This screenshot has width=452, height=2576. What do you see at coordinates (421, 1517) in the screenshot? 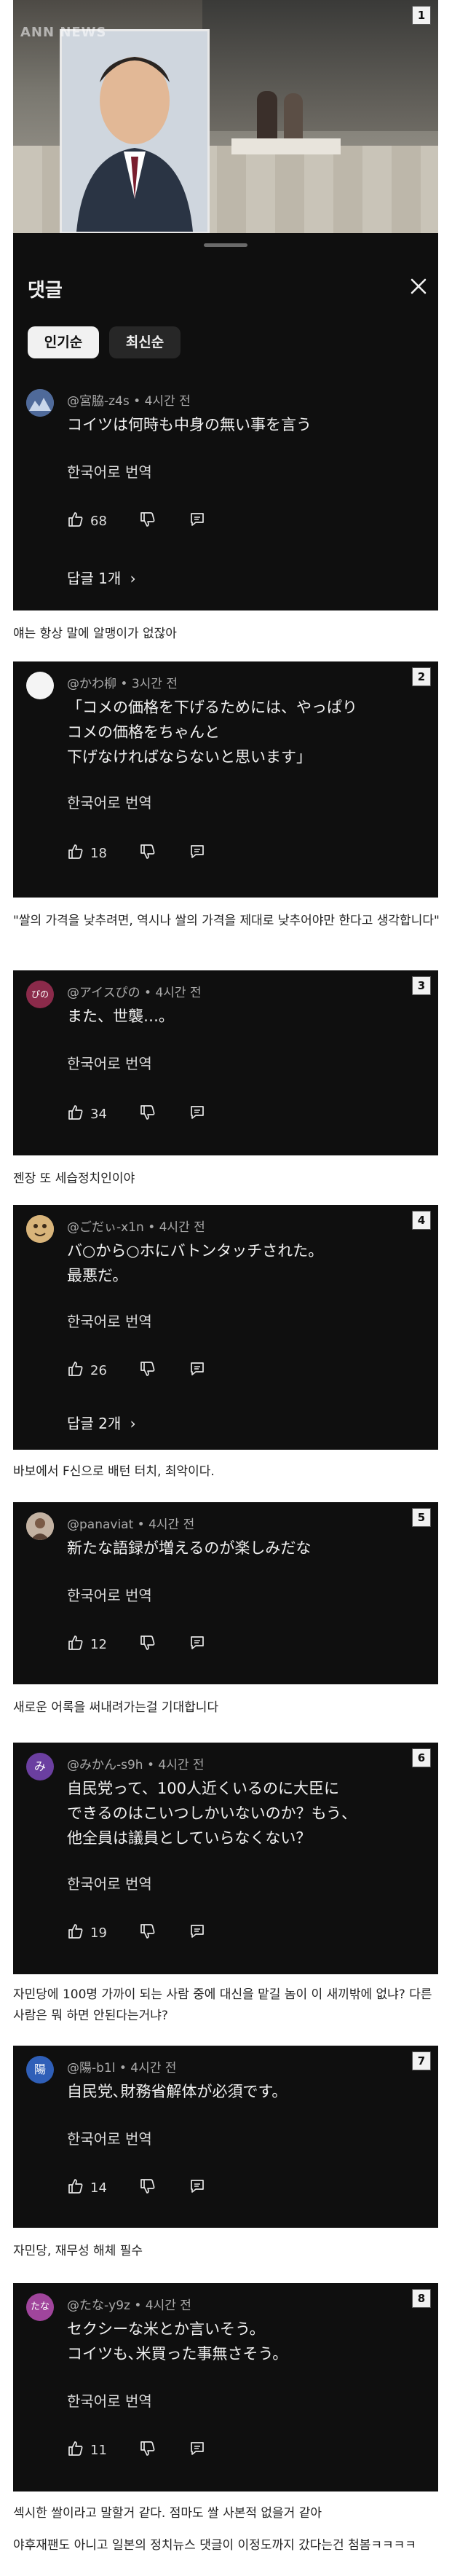
I see `panel-number-badge: 5` at bounding box center [421, 1517].